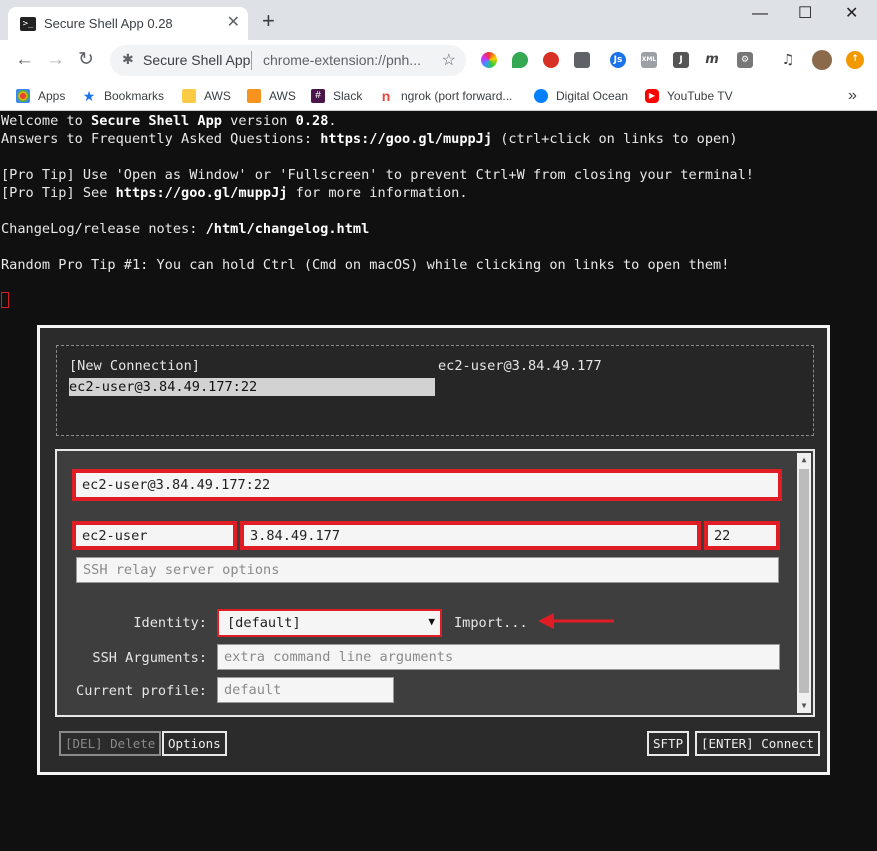  What do you see at coordinates (28, 24) in the screenshot?
I see `terminal-icon: >_` at bounding box center [28, 24].